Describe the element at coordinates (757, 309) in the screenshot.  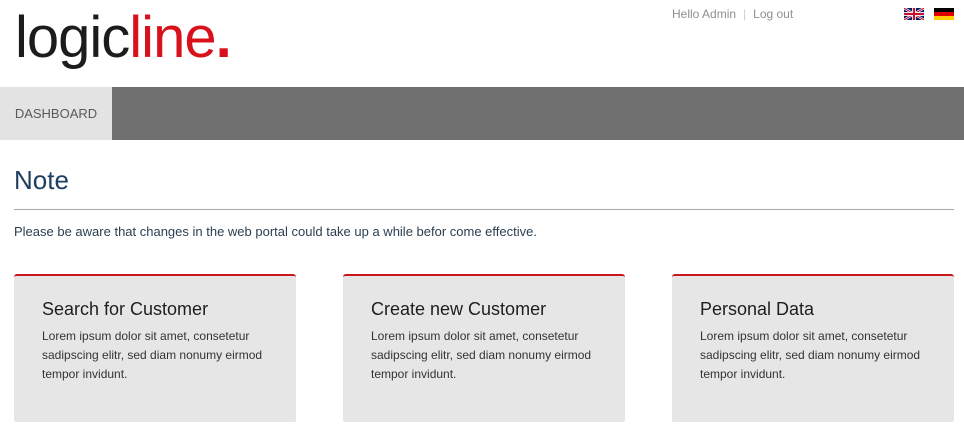
I see `card-title: Personal Data` at that location.